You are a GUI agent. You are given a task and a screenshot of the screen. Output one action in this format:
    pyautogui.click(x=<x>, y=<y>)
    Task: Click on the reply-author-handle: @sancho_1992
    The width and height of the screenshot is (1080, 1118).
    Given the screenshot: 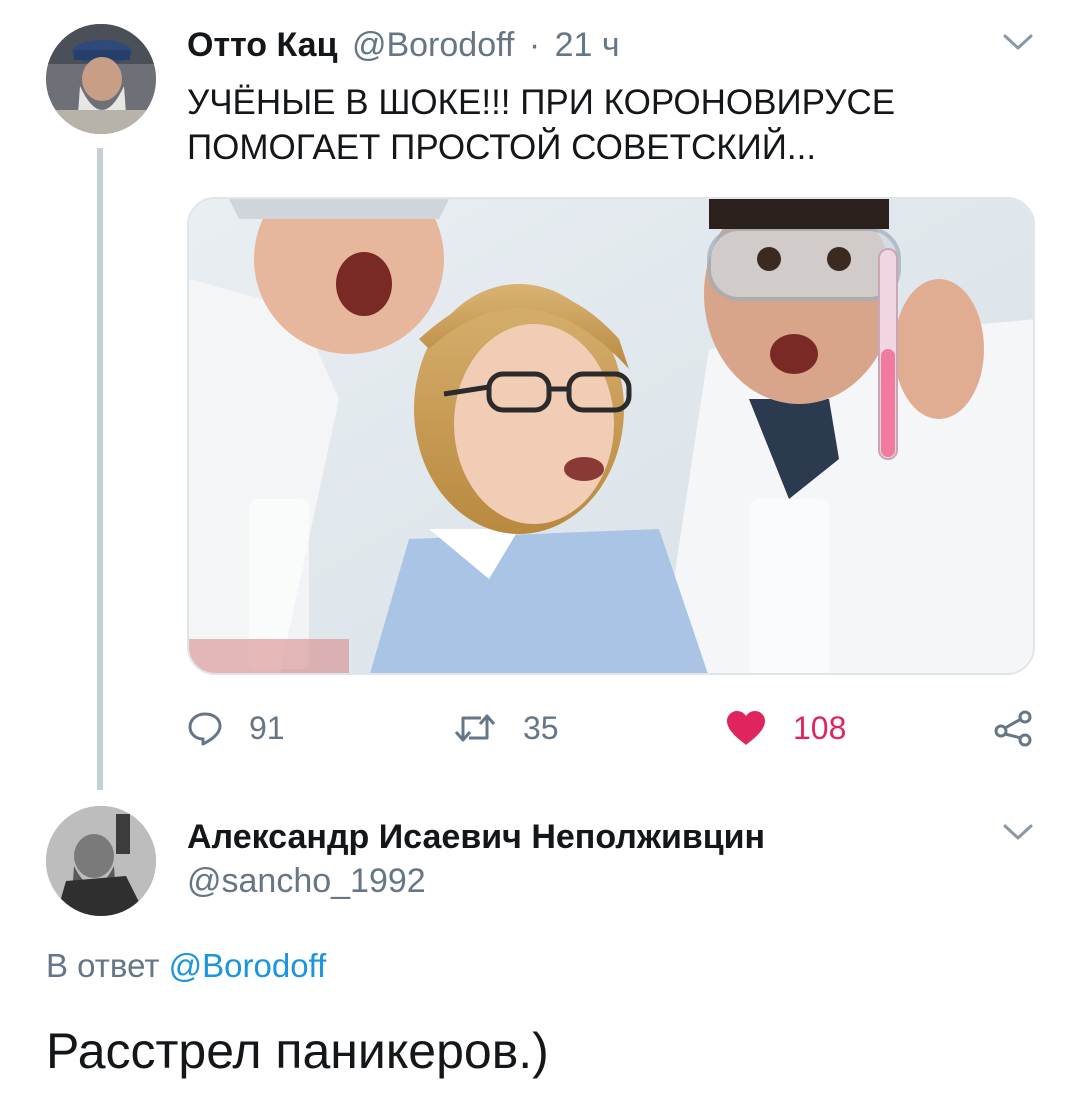 What is the action you would take?
    pyautogui.click(x=306, y=881)
    